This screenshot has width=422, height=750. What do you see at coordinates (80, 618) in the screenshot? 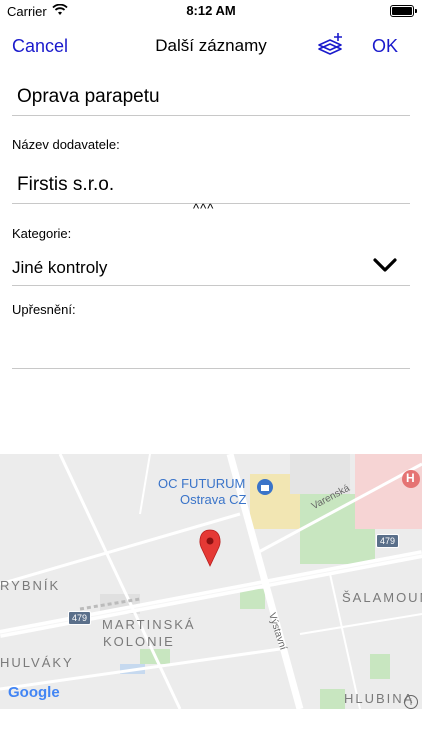
I see `road-shield-479-west: 479` at bounding box center [80, 618].